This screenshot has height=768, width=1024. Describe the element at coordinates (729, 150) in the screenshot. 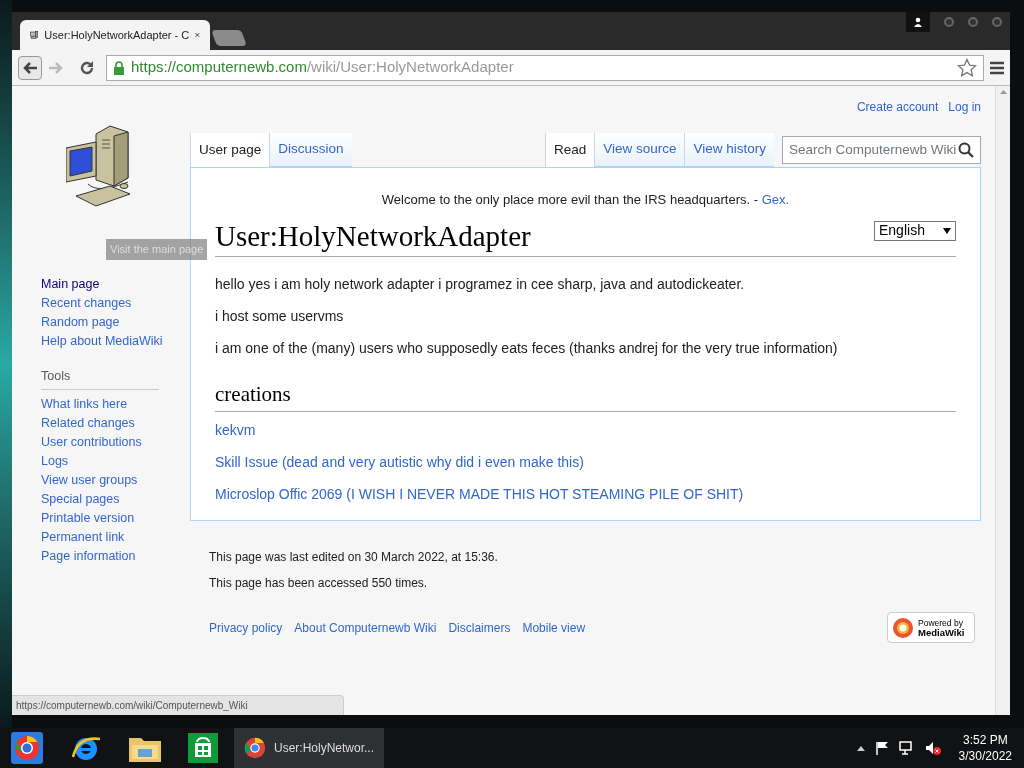

I see `page-tab: View history` at that location.